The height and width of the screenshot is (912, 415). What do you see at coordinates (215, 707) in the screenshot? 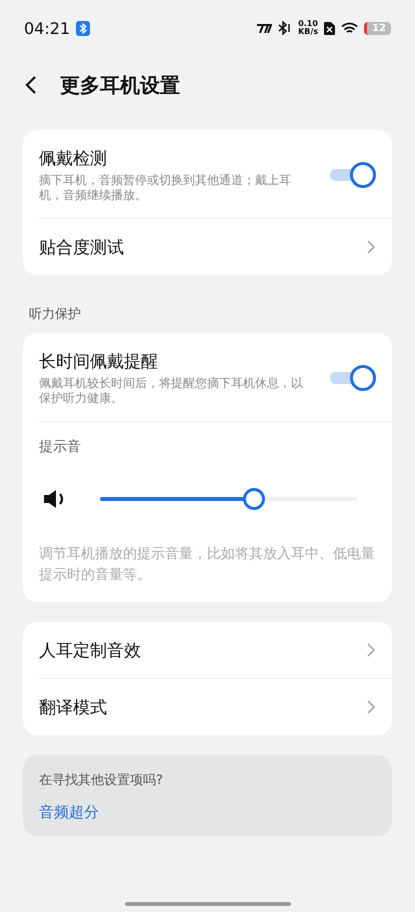
I see `settings-item: 翻译模式` at bounding box center [215, 707].